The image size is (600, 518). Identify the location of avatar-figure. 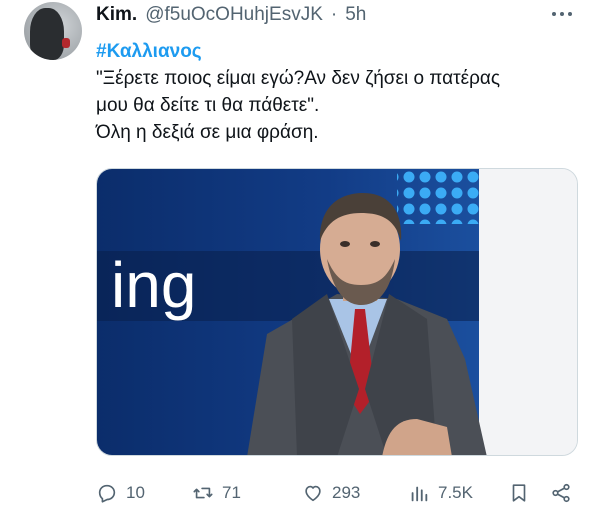
(47, 34).